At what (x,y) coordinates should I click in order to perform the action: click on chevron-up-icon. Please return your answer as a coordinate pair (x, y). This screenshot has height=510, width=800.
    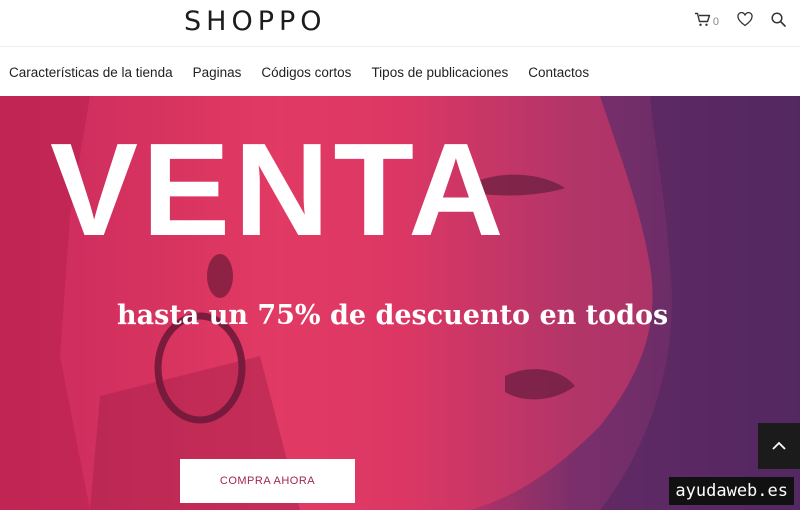
    Looking at the image, I should click on (779, 446).